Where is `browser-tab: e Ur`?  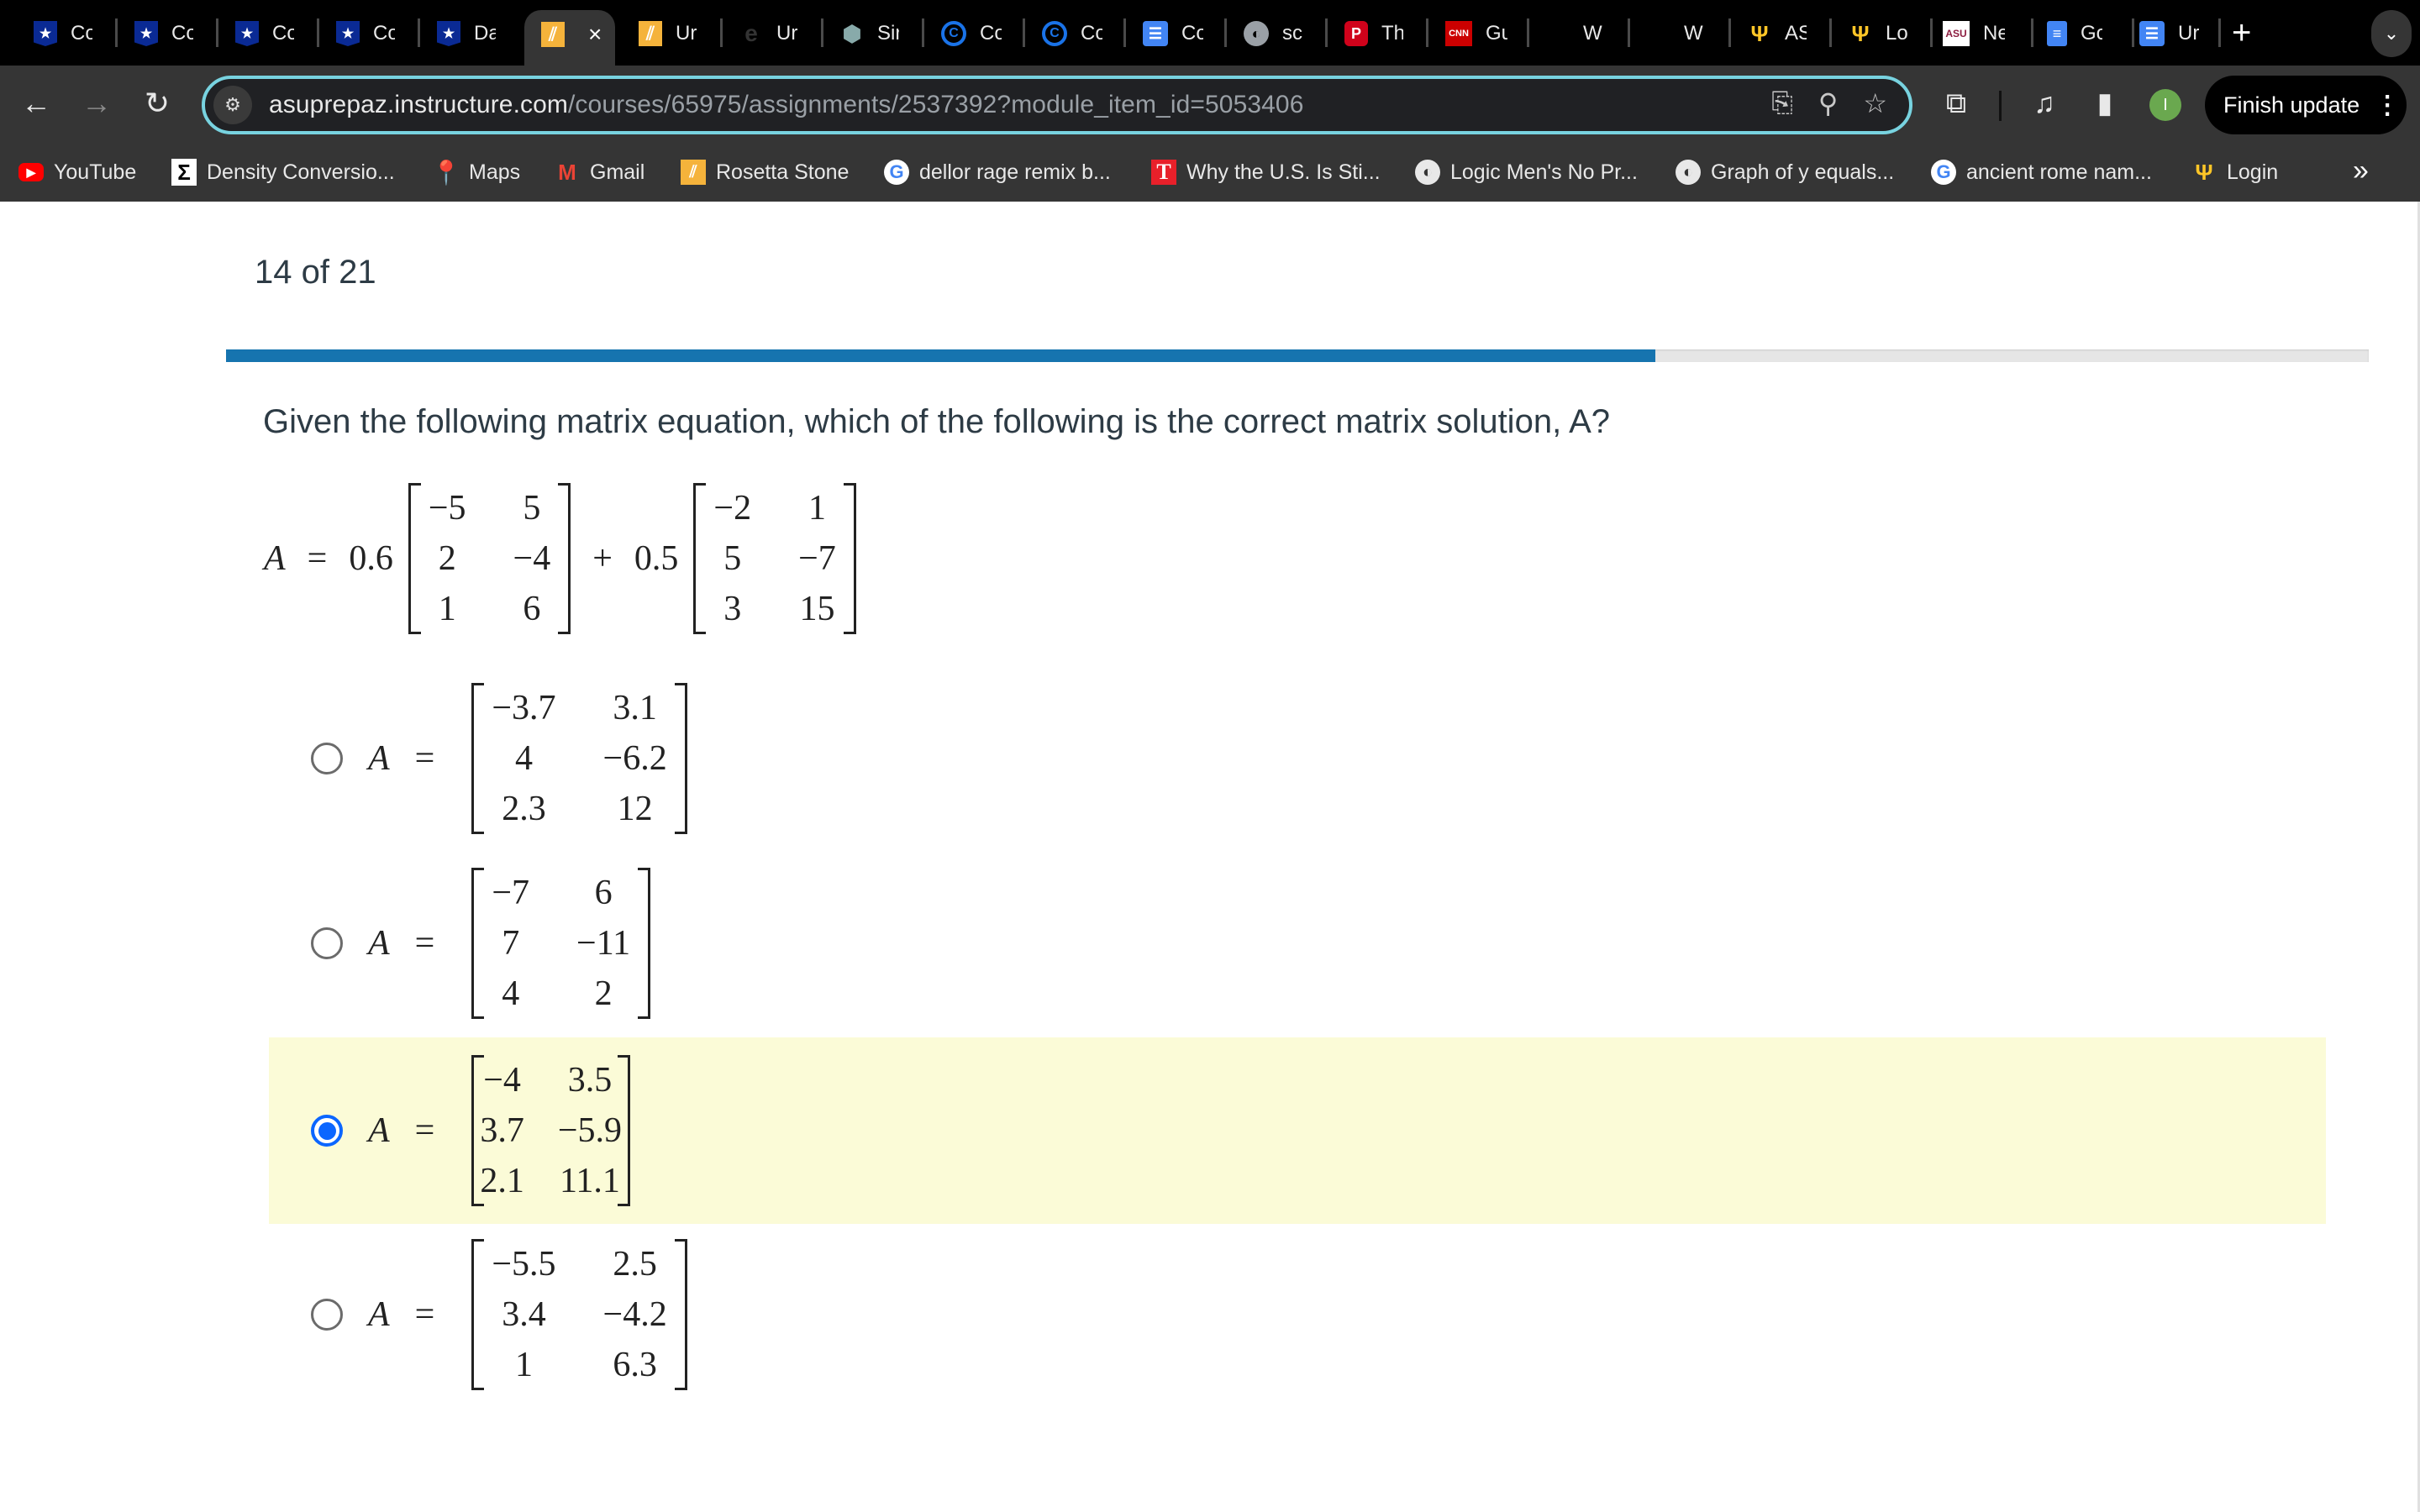 browser-tab: e Ur is located at coordinates (768, 33).